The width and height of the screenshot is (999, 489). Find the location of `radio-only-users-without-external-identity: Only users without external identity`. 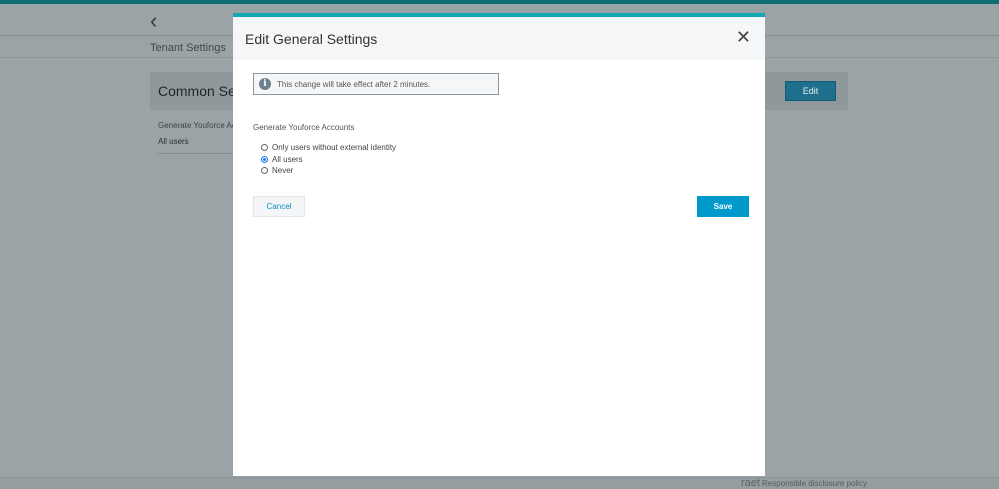

radio-only-users-without-external-identity: Only users without external identity is located at coordinates (328, 148).